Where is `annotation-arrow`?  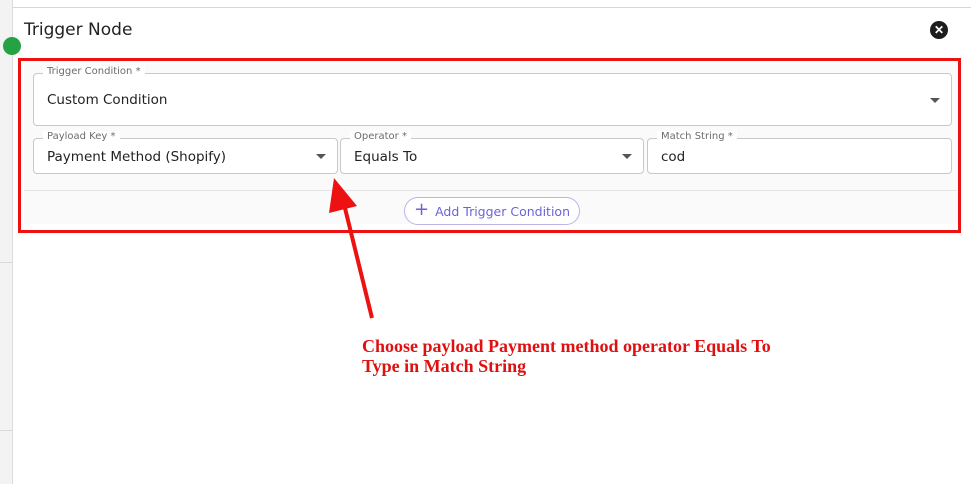
annotation-arrow is located at coordinates (351, 248).